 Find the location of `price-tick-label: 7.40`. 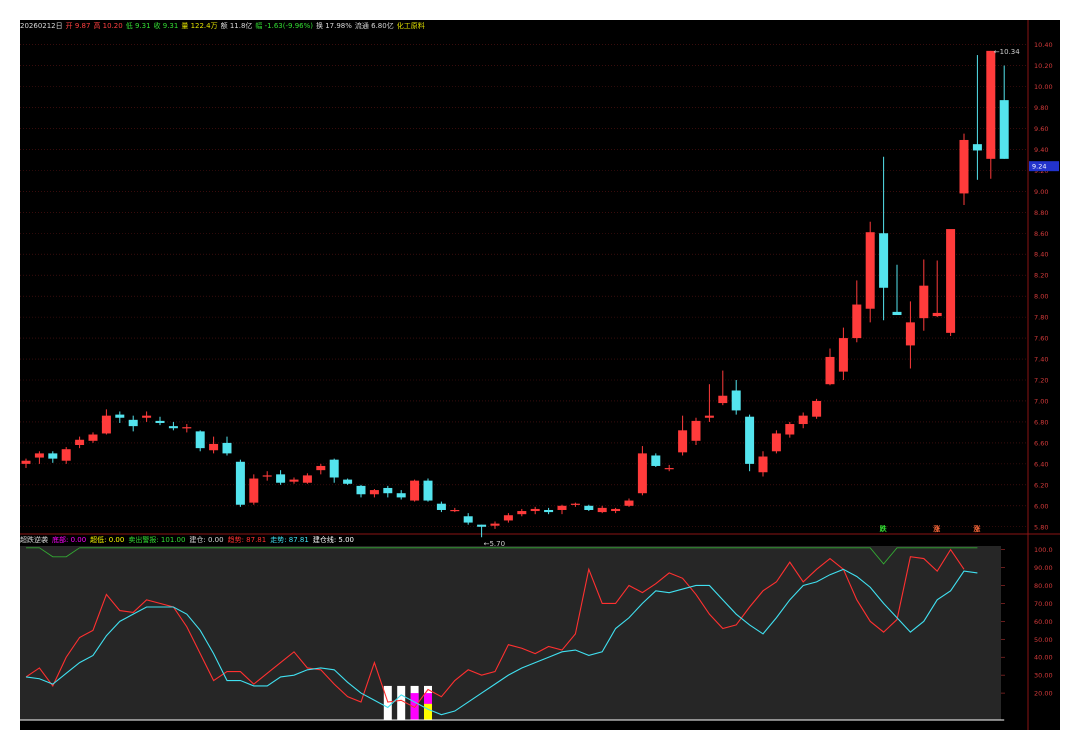

price-tick-label: 7.40 is located at coordinates (1041, 360).